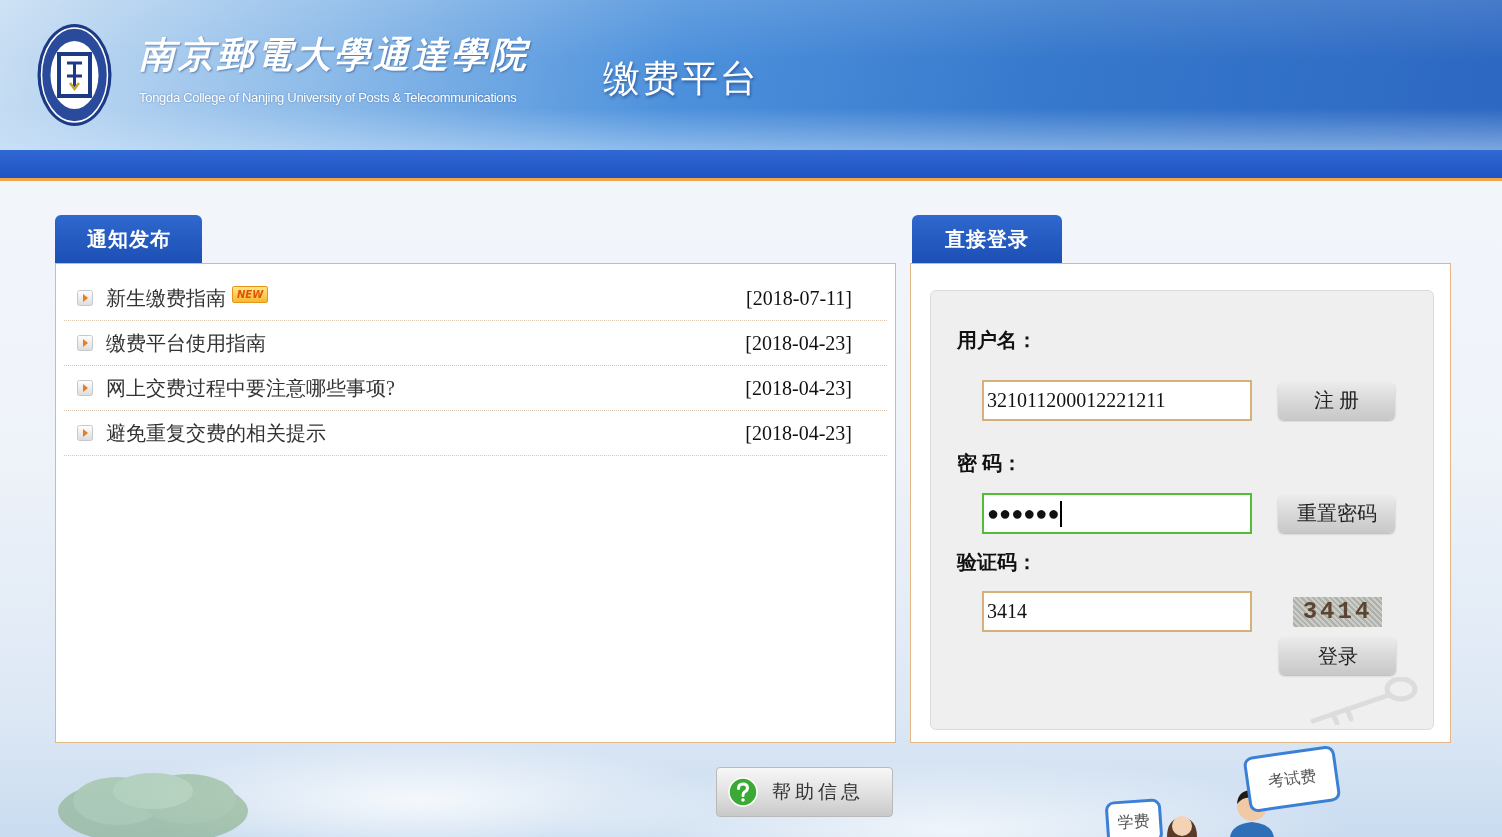 This screenshot has width=1502, height=837. Describe the element at coordinates (743, 792) in the screenshot. I see `help-icon` at that location.